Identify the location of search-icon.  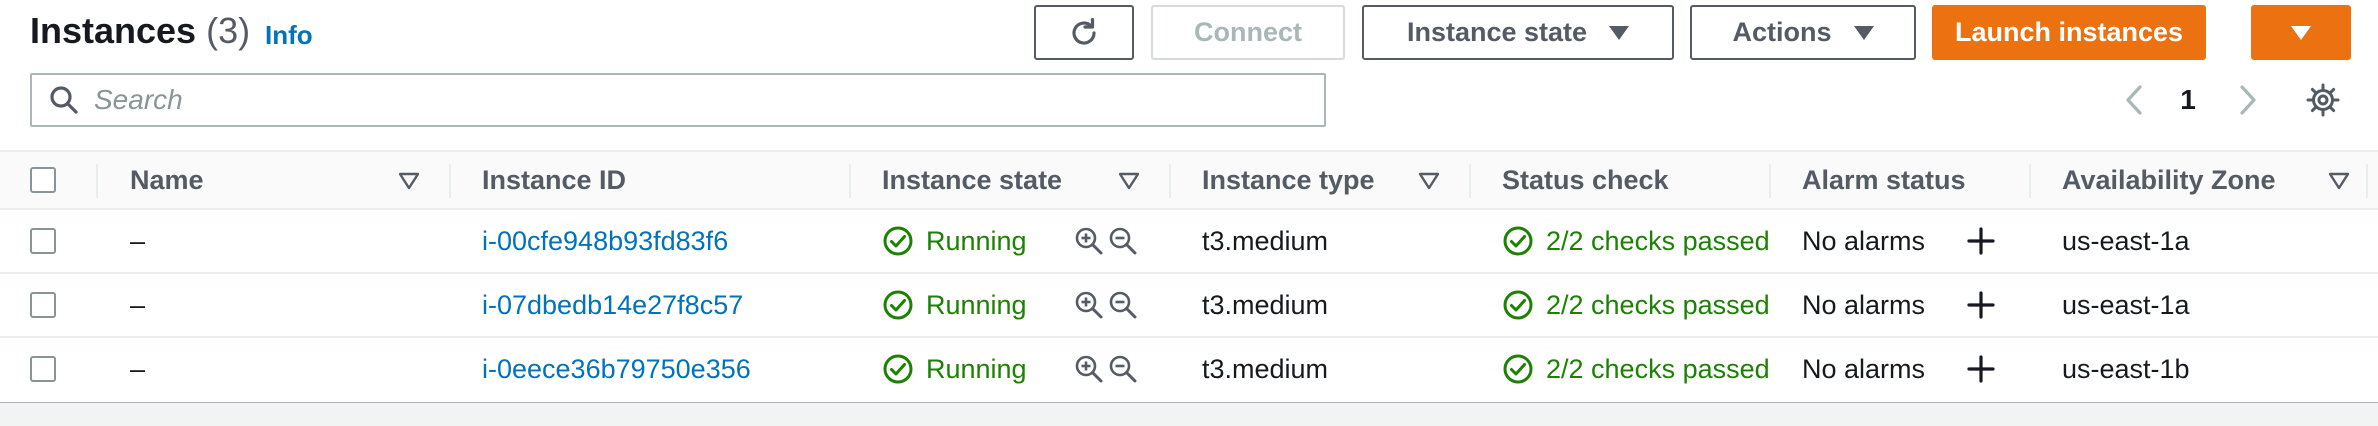
(64, 100).